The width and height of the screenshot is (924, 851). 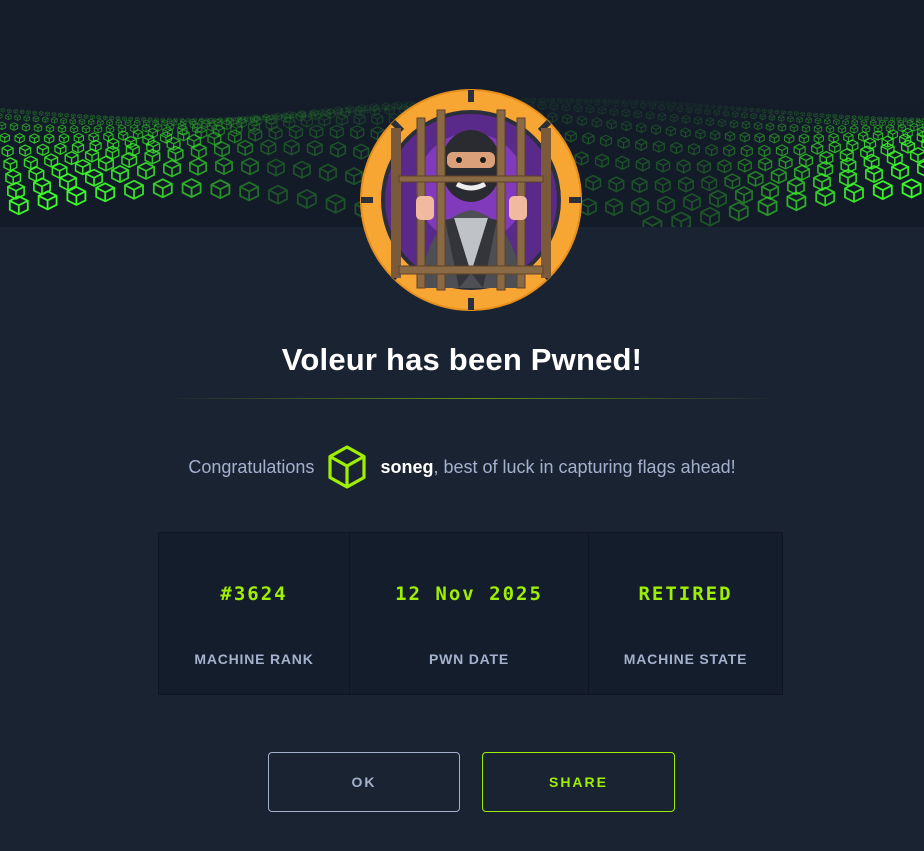 I want to click on stat-machine-rank: #3624 MACHINE RANK, so click(x=254, y=613).